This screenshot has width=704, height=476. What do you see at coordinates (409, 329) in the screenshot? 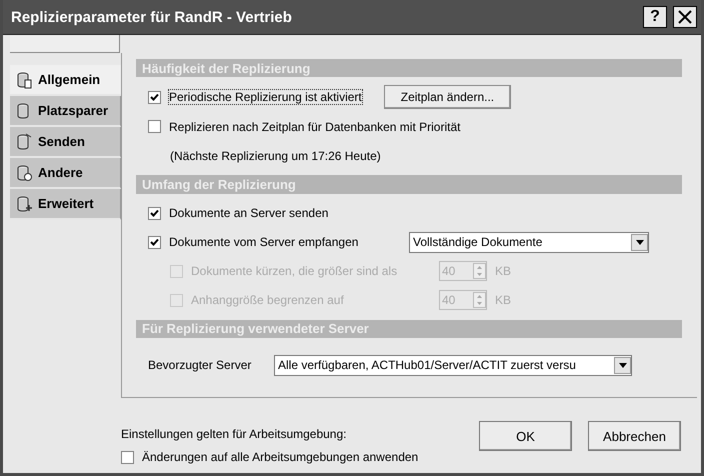
I see `section-header: Für Replizierung verwendeter Server` at bounding box center [409, 329].